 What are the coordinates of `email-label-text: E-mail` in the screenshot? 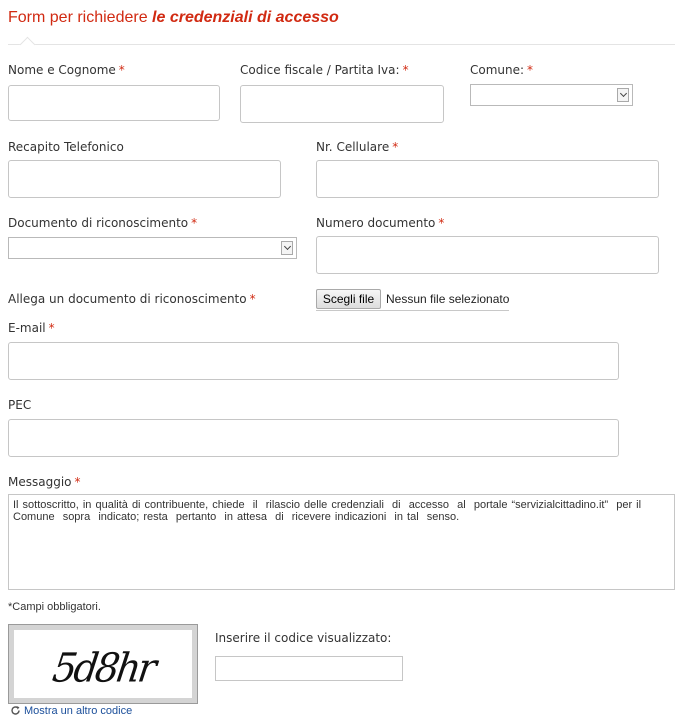 It's located at (27, 328).